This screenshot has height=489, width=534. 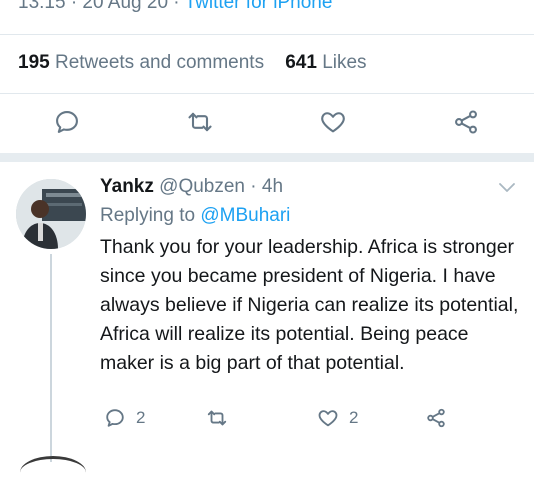 What do you see at coordinates (259, 6) in the screenshot?
I see `tweet-source-link: Twitter for iPhone` at bounding box center [259, 6].